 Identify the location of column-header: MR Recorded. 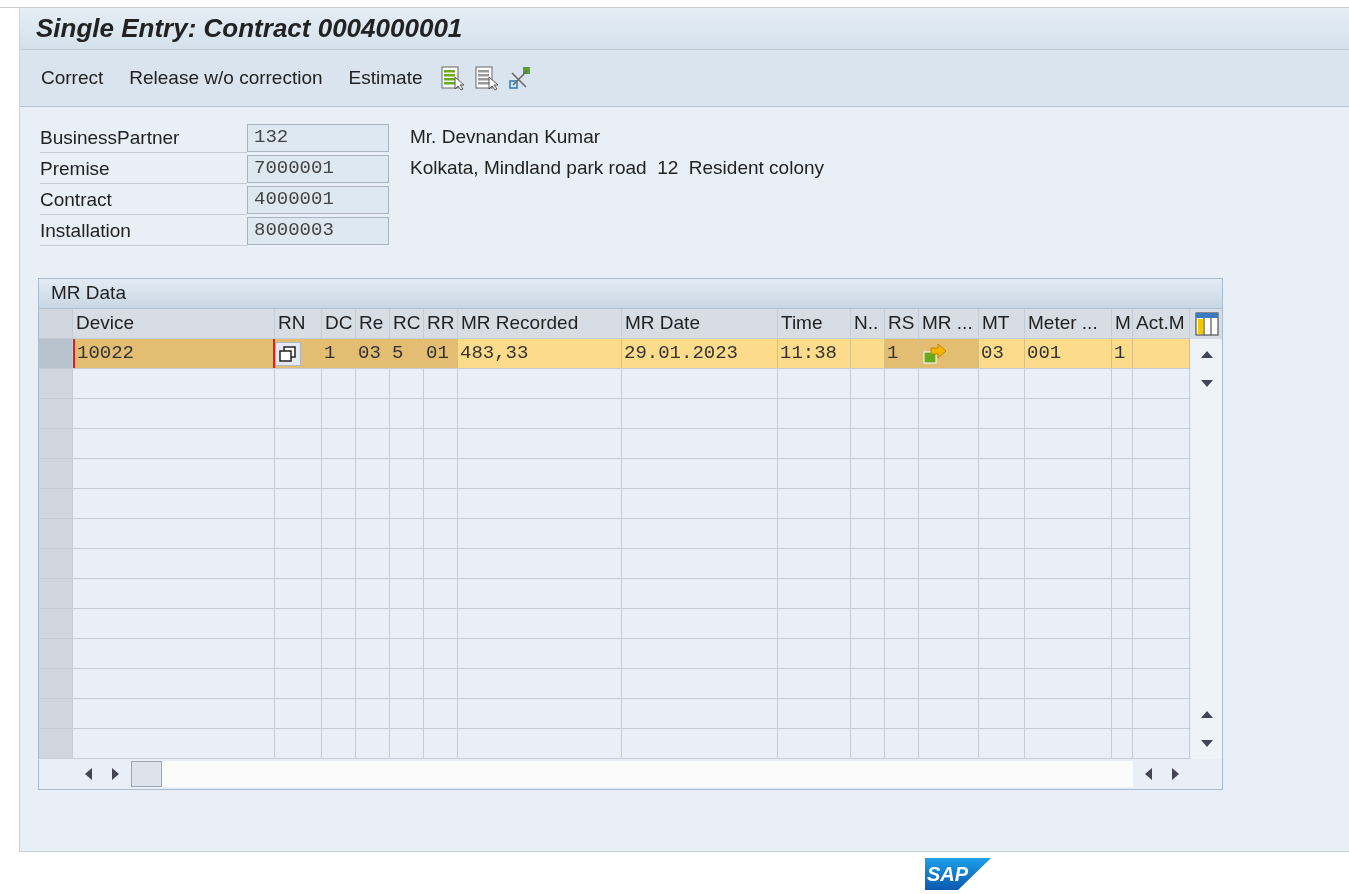
(540, 323).